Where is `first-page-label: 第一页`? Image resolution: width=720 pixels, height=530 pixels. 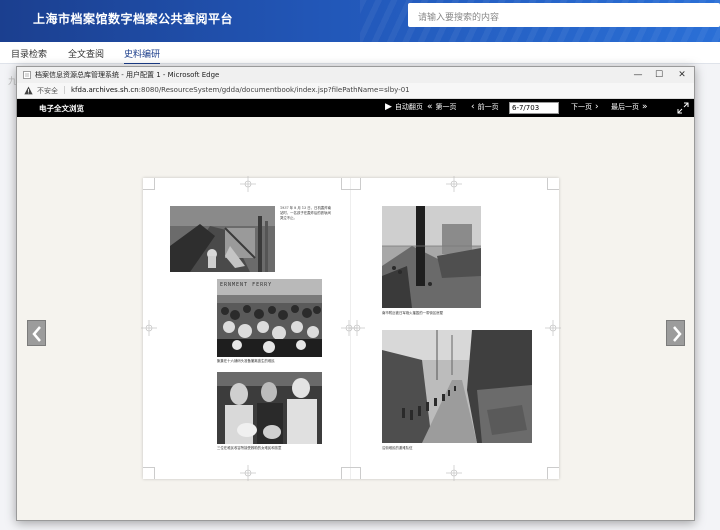 first-page-label: 第一页 is located at coordinates (446, 107).